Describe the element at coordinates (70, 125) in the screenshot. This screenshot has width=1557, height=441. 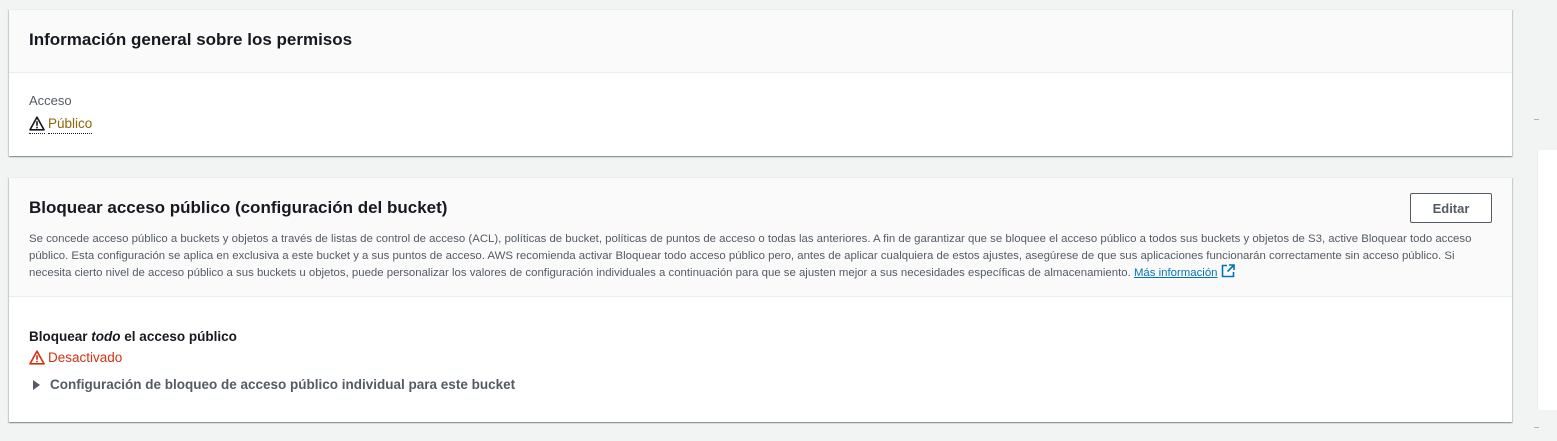
I see `access-status-text: Público` at that location.